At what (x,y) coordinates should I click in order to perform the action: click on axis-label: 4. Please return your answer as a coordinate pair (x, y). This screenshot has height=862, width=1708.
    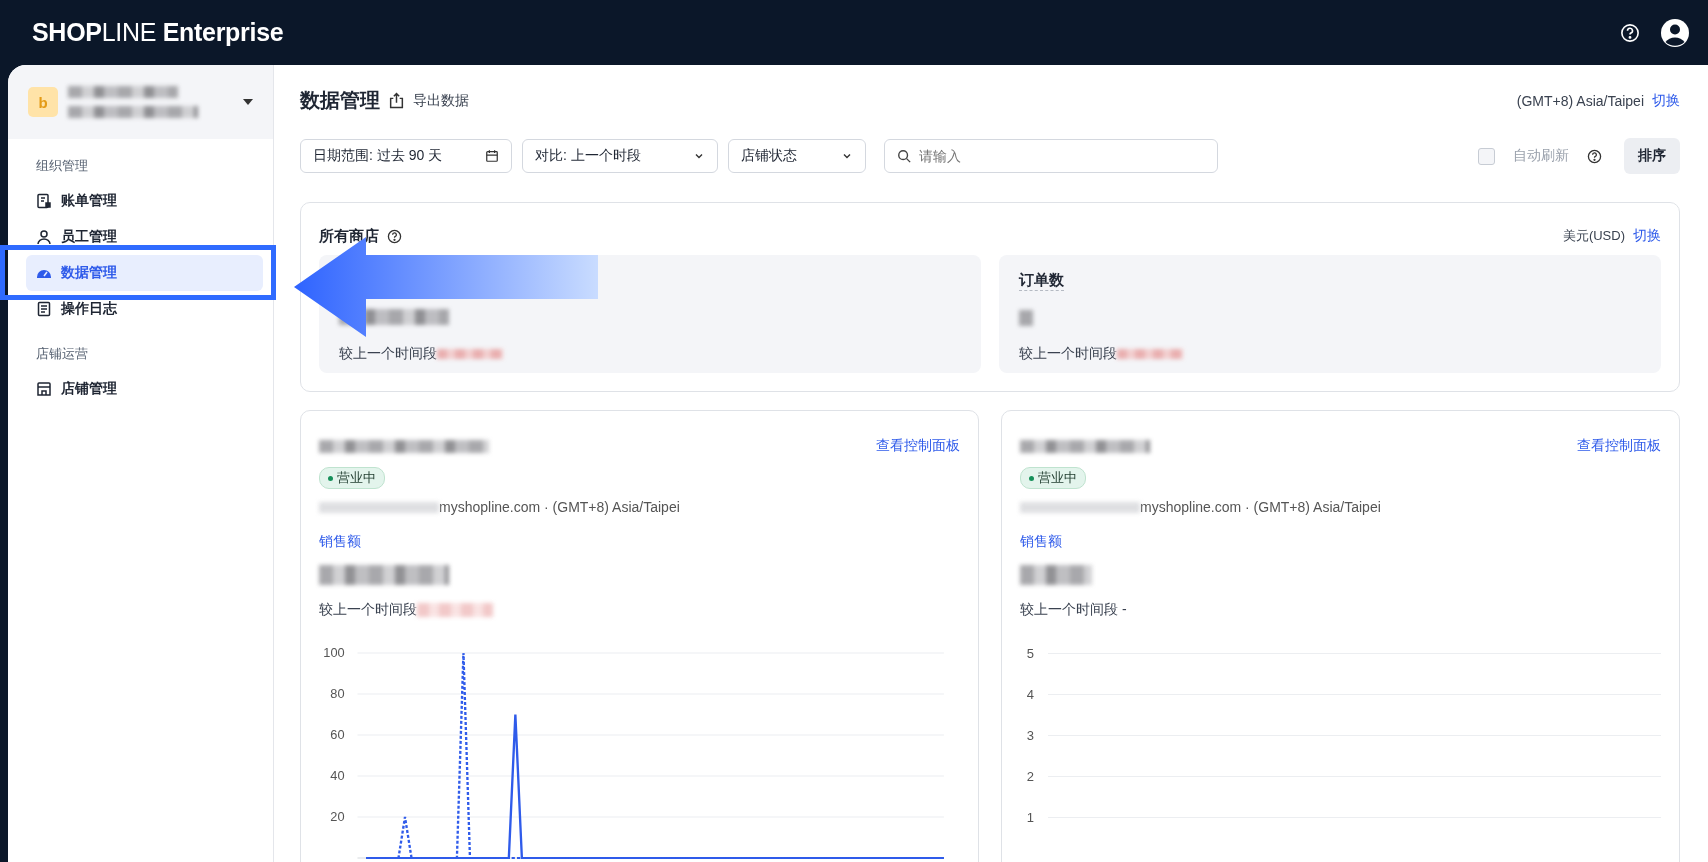
    Looking at the image, I should click on (1029, 694).